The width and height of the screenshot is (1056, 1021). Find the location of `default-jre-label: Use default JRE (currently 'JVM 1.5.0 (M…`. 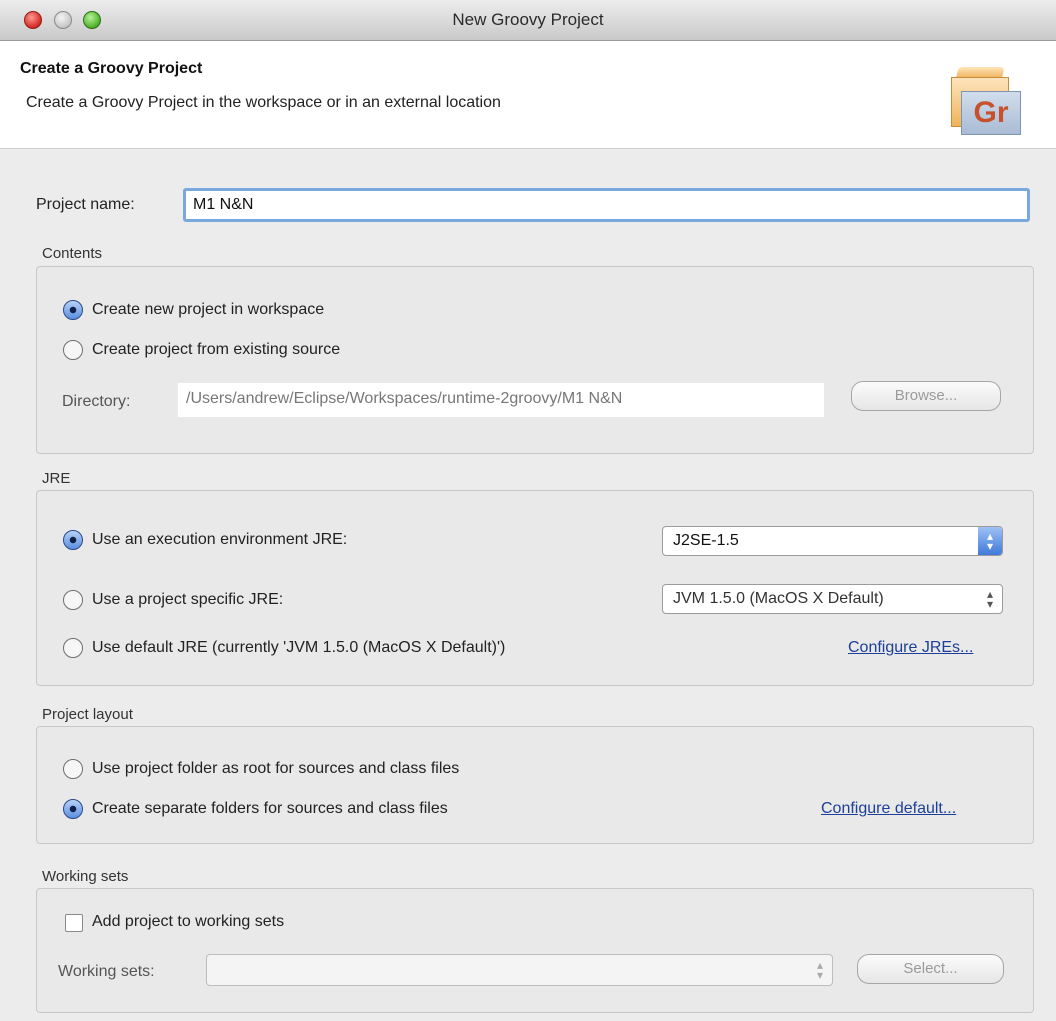

default-jre-label: Use default JRE (currently 'JVM 1.5.0 (M… is located at coordinates (299, 647).